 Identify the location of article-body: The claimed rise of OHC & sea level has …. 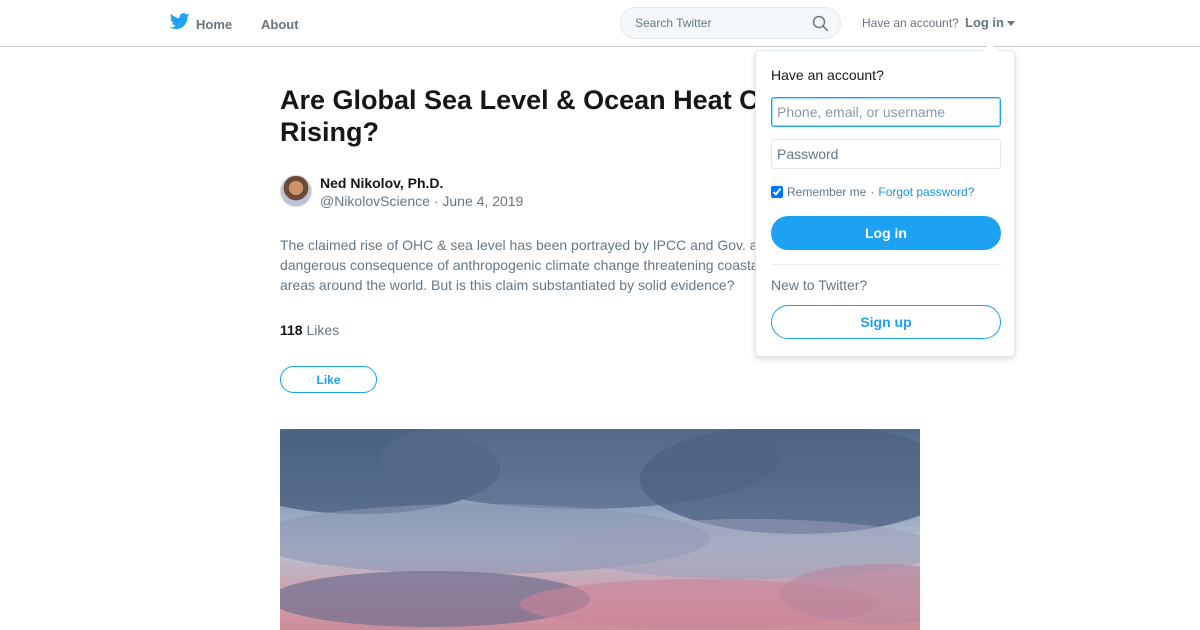
(528, 265).